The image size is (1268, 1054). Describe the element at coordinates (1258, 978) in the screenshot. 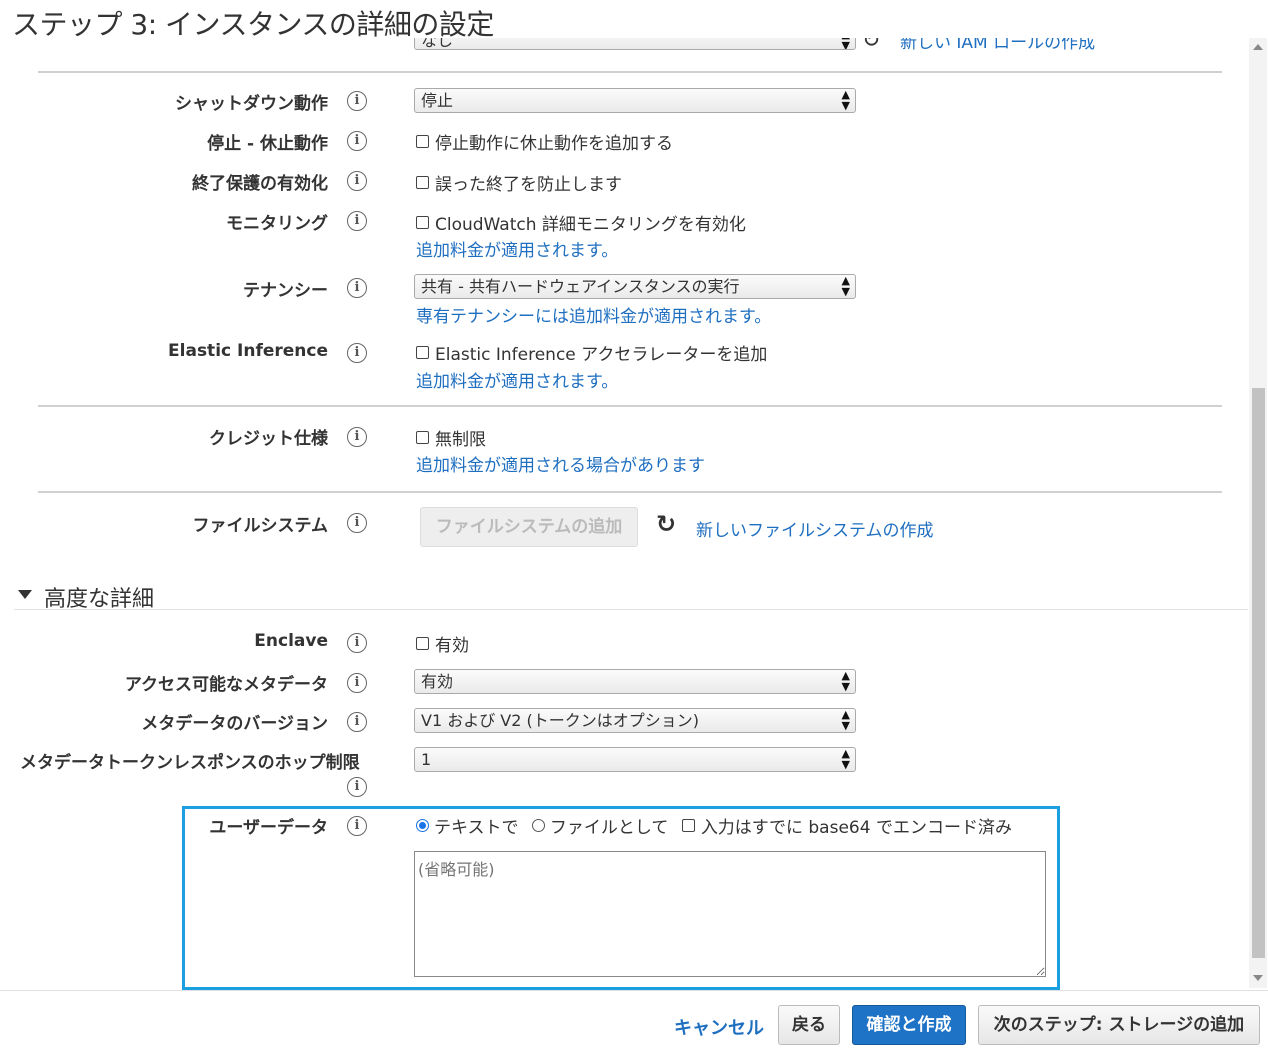

I see `scroll-down-arrow-icon` at that location.